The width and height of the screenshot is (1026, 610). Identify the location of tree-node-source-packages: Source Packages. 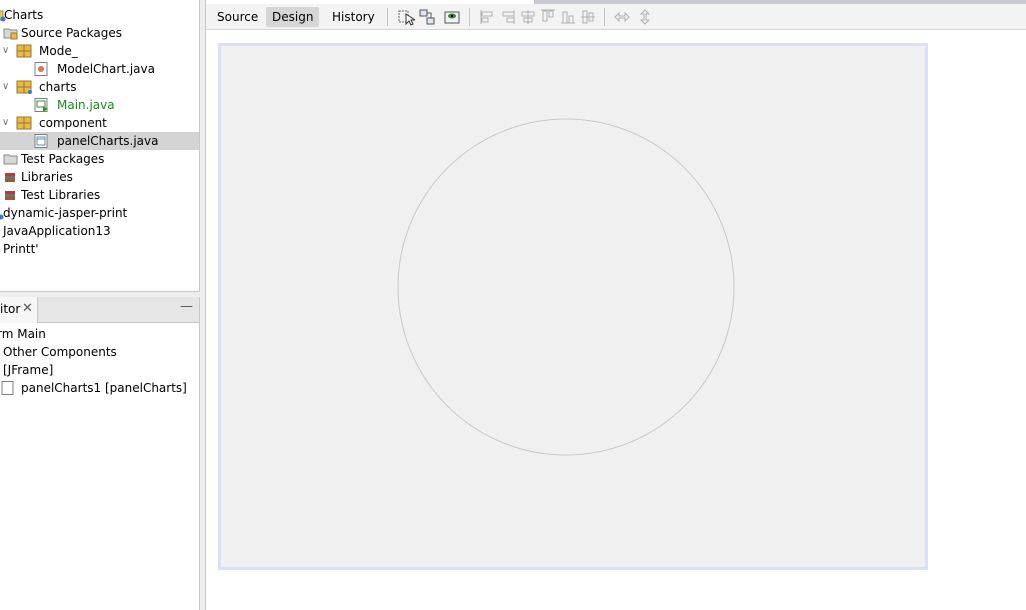
(99, 33).